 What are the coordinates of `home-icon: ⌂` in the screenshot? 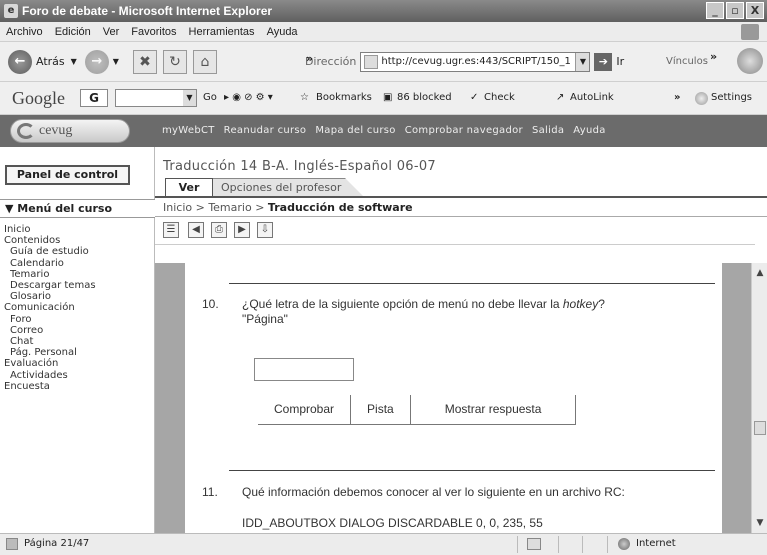 It's located at (204, 61).